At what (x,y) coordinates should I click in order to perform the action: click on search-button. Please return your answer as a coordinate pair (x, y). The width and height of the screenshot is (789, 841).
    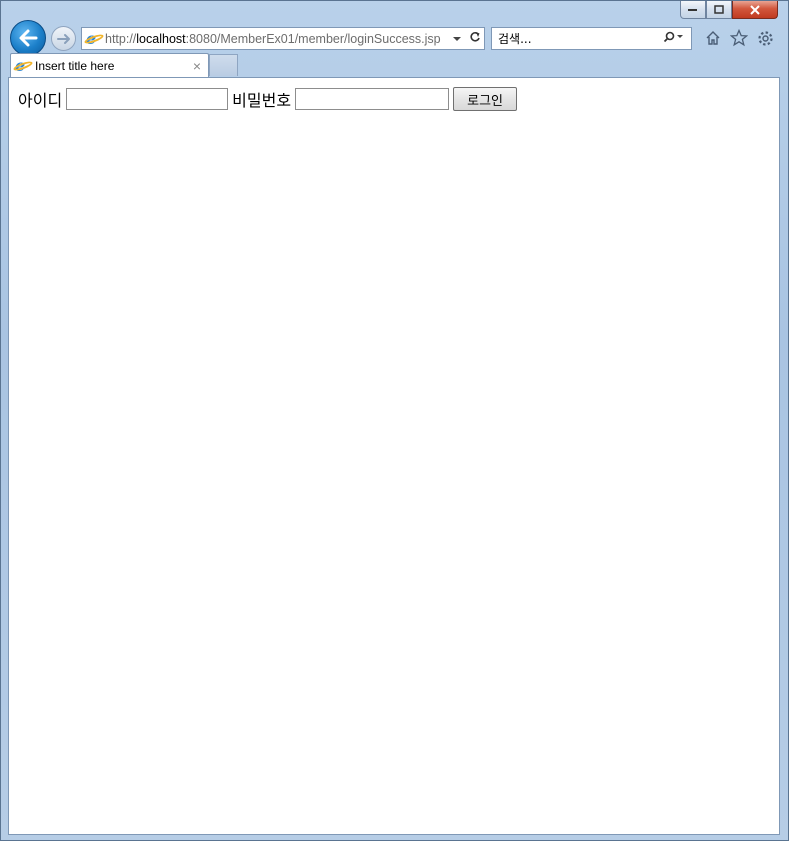
    Looking at the image, I should click on (674, 38).